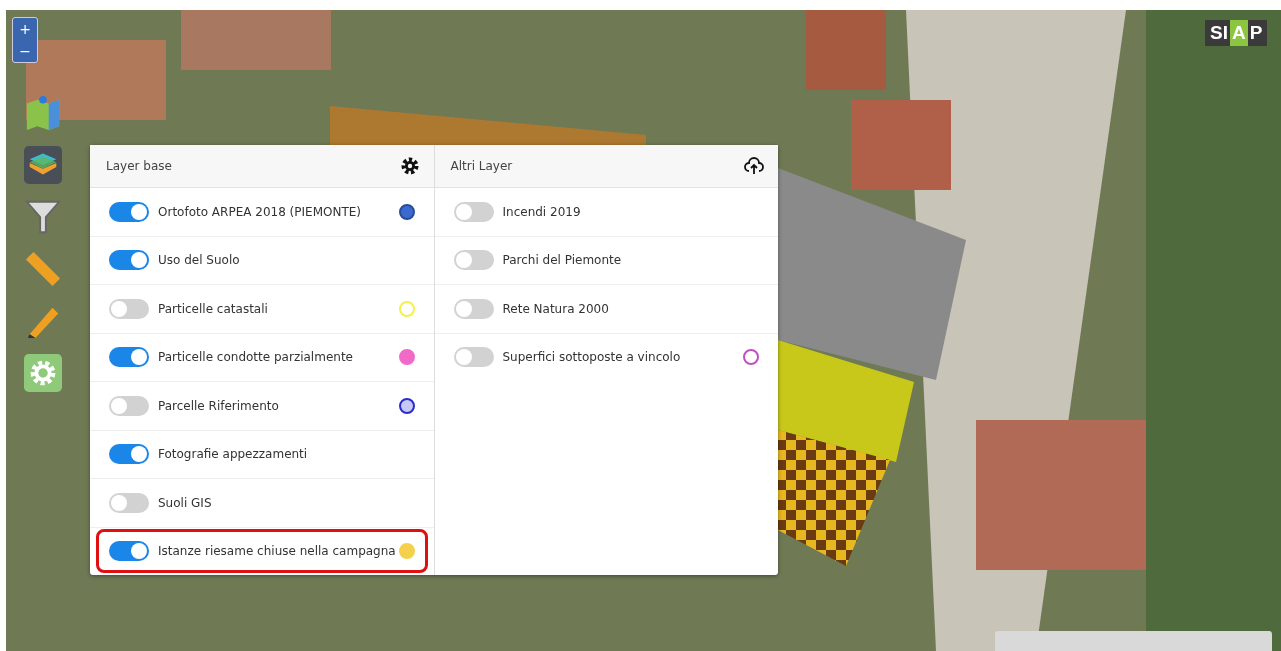  What do you see at coordinates (556, 308) in the screenshot?
I see `layer-label: Rete Natura 2000` at bounding box center [556, 308].